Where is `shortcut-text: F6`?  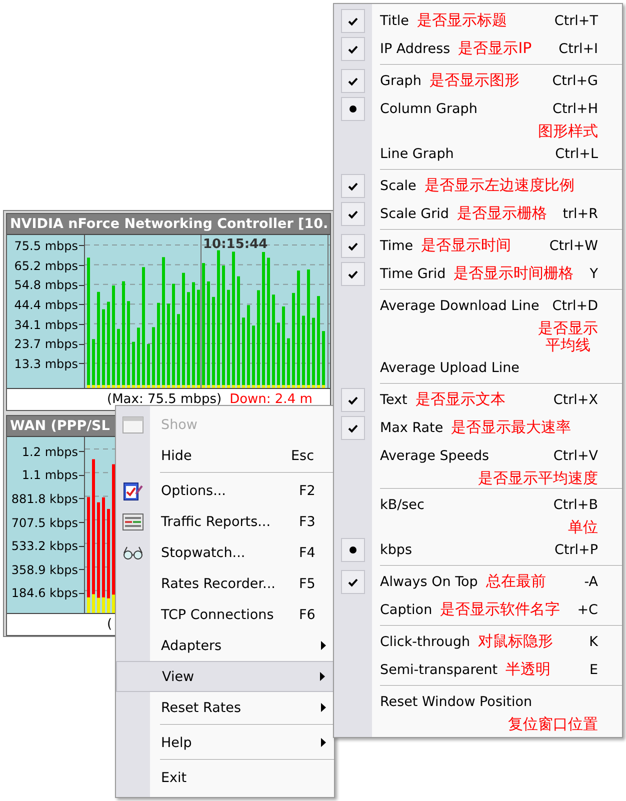 shortcut-text: F6 is located at coordinates (307, 614).